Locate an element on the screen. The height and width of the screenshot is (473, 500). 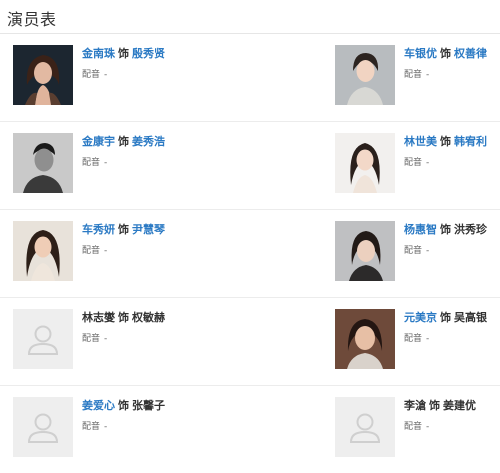
cast-card: 元美京饰吴高银 配音 - is located at coordinates (417, 339).